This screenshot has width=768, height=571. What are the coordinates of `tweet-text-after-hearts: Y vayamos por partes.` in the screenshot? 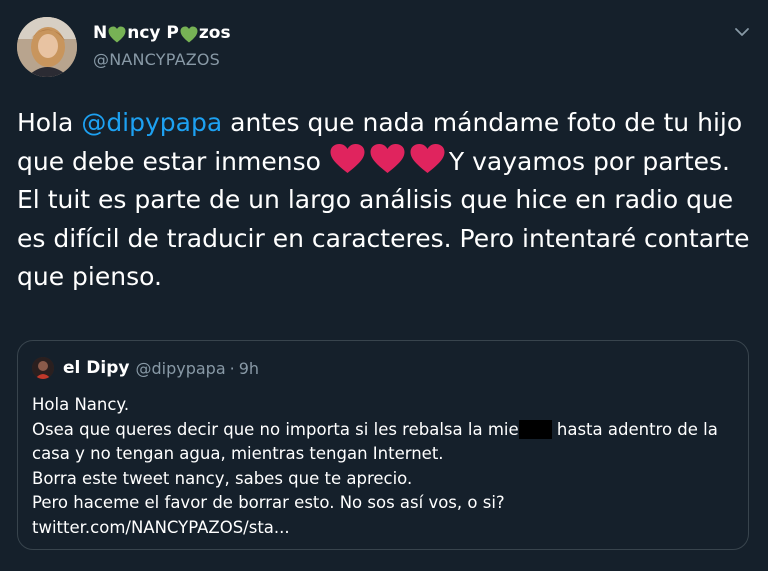 It's located at (589, 161).